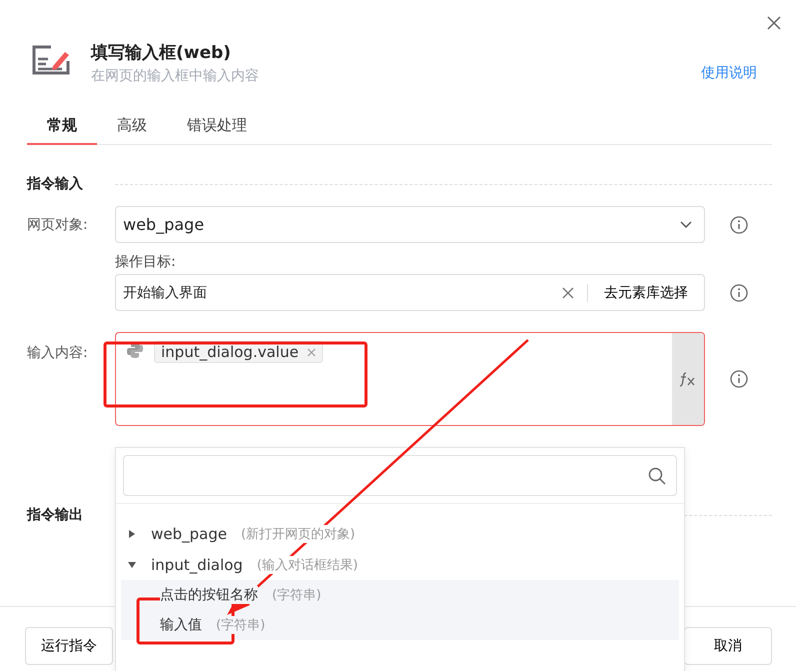 The image size is (796, 671). Describe the element at coordinates (400, 564) in the screenshot. I see `tree-item: input_dialog (输入对话框结果)` at that location.